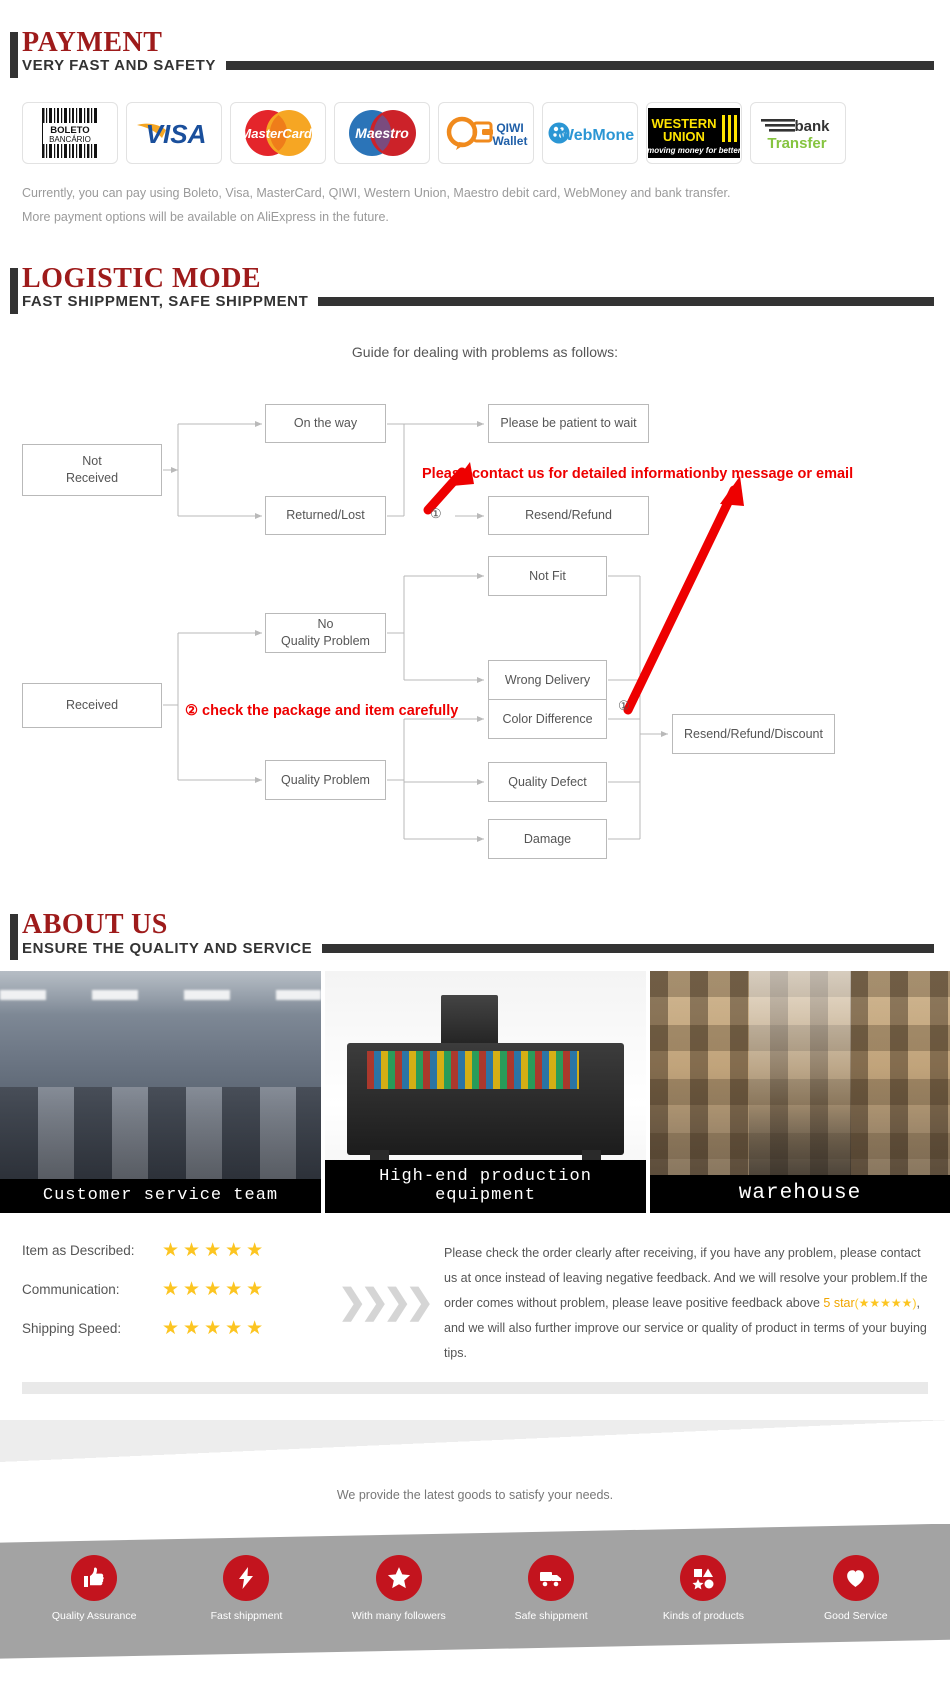 The image size is (950, 1700). What do you see at coordinates (753, 734) in the screenshot?
I see `flow-box-resend-refund-discount: Resend/Refund/Discount` at bounding box center [753, 734].